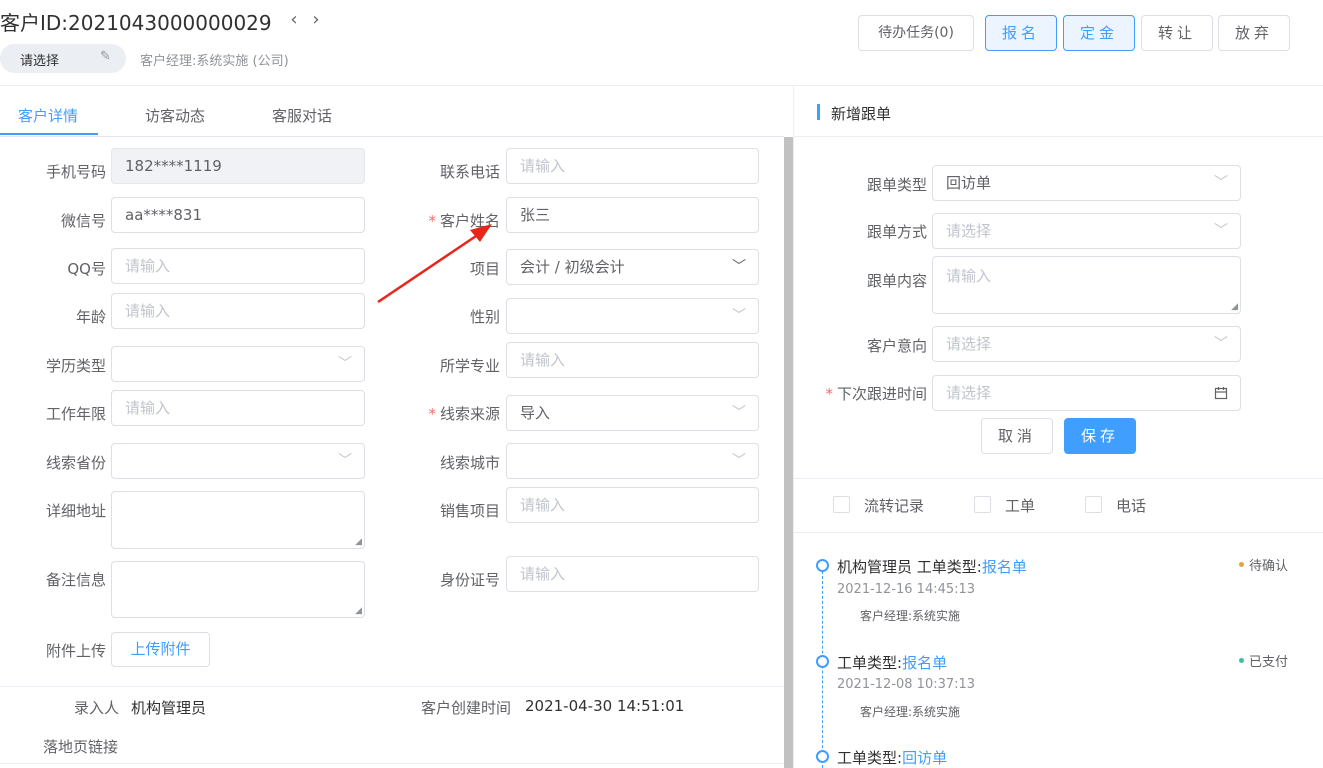 The height and width of the screenshot is (768, 1323). Describe the element at coordinates (632, 215) in the screenshot. I see `customer-name-field: 张三` at that location.